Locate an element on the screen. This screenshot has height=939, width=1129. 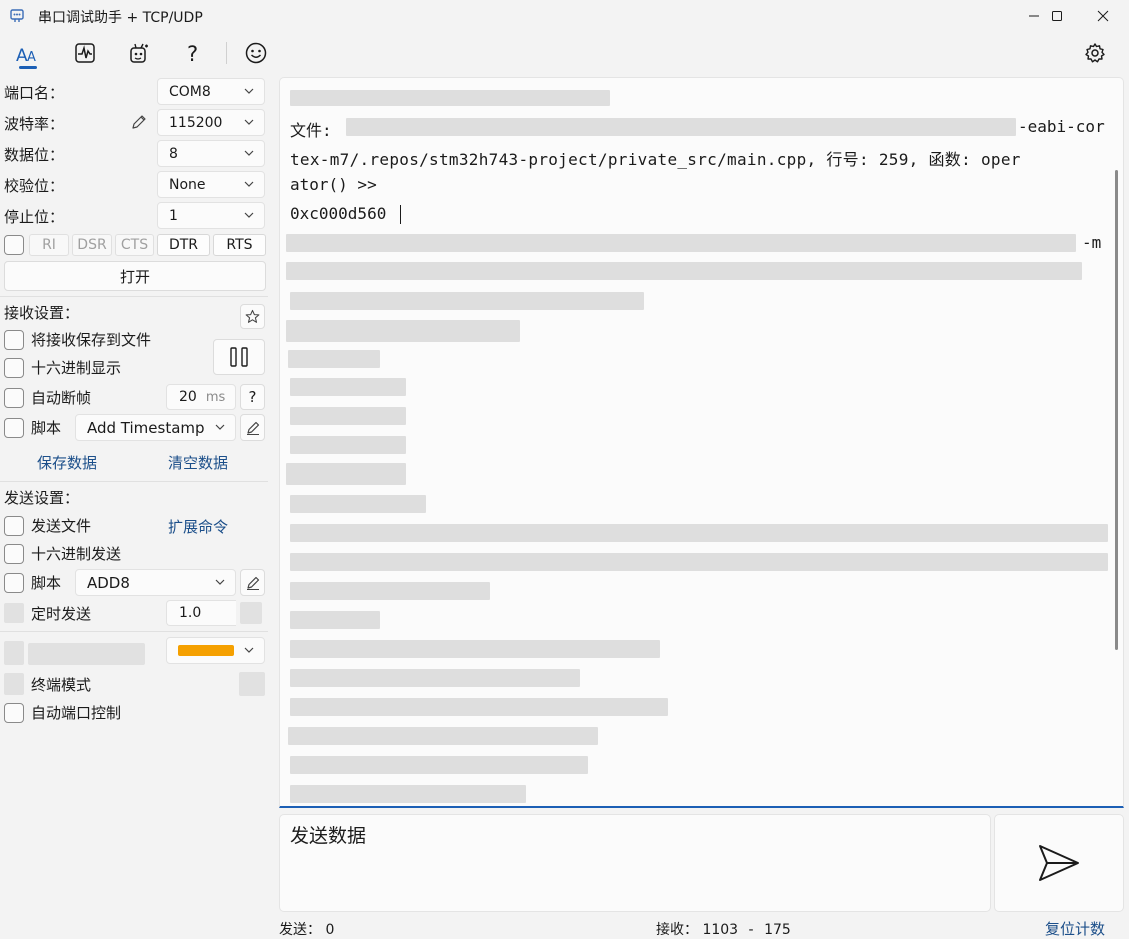
port-select: COM8 is located at coordinates (211, 91).